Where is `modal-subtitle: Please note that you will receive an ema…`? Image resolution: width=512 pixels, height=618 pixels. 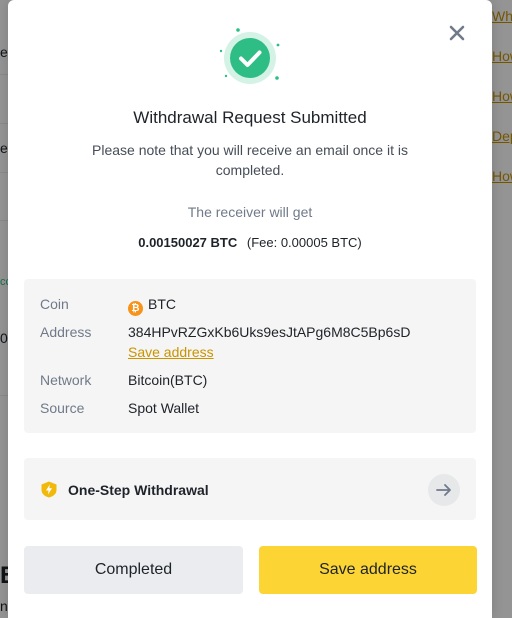
modal-subtitle: Please note that you will receive an ema… is located at coordinates (250, 160).